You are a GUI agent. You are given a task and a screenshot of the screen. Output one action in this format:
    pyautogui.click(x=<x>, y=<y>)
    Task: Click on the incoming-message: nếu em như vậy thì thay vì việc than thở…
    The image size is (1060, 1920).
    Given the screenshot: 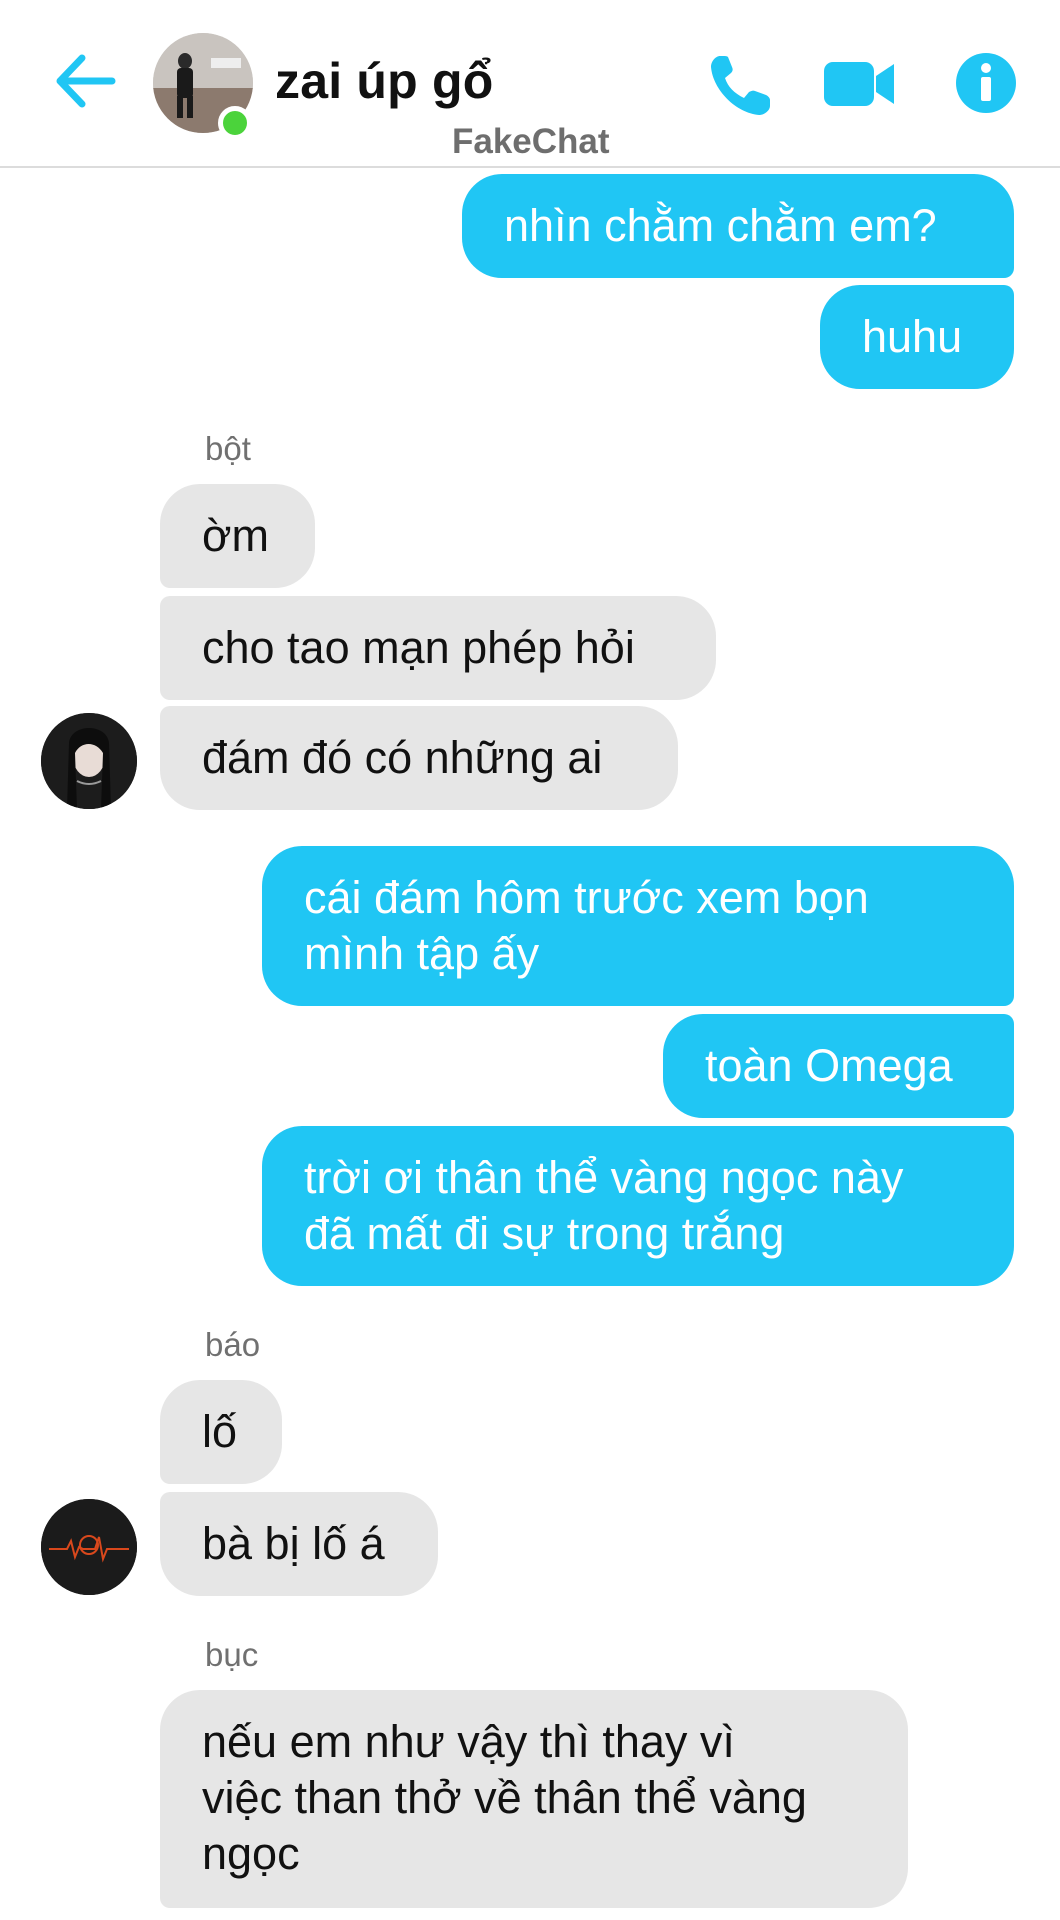 What is the action you would take?
    pyautogui.click(x=534, y=1799)
    